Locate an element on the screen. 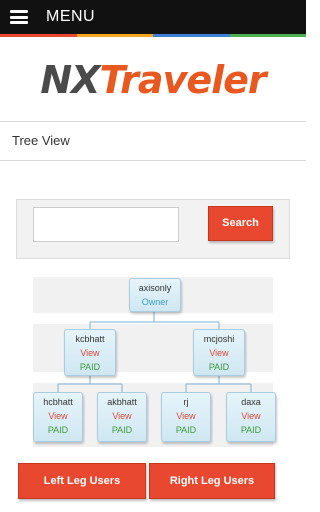 Image resolution: width=320 pixels, height=512 pixels. tree-node: mcjoshi View PAID is located at coordinates (219, 352).